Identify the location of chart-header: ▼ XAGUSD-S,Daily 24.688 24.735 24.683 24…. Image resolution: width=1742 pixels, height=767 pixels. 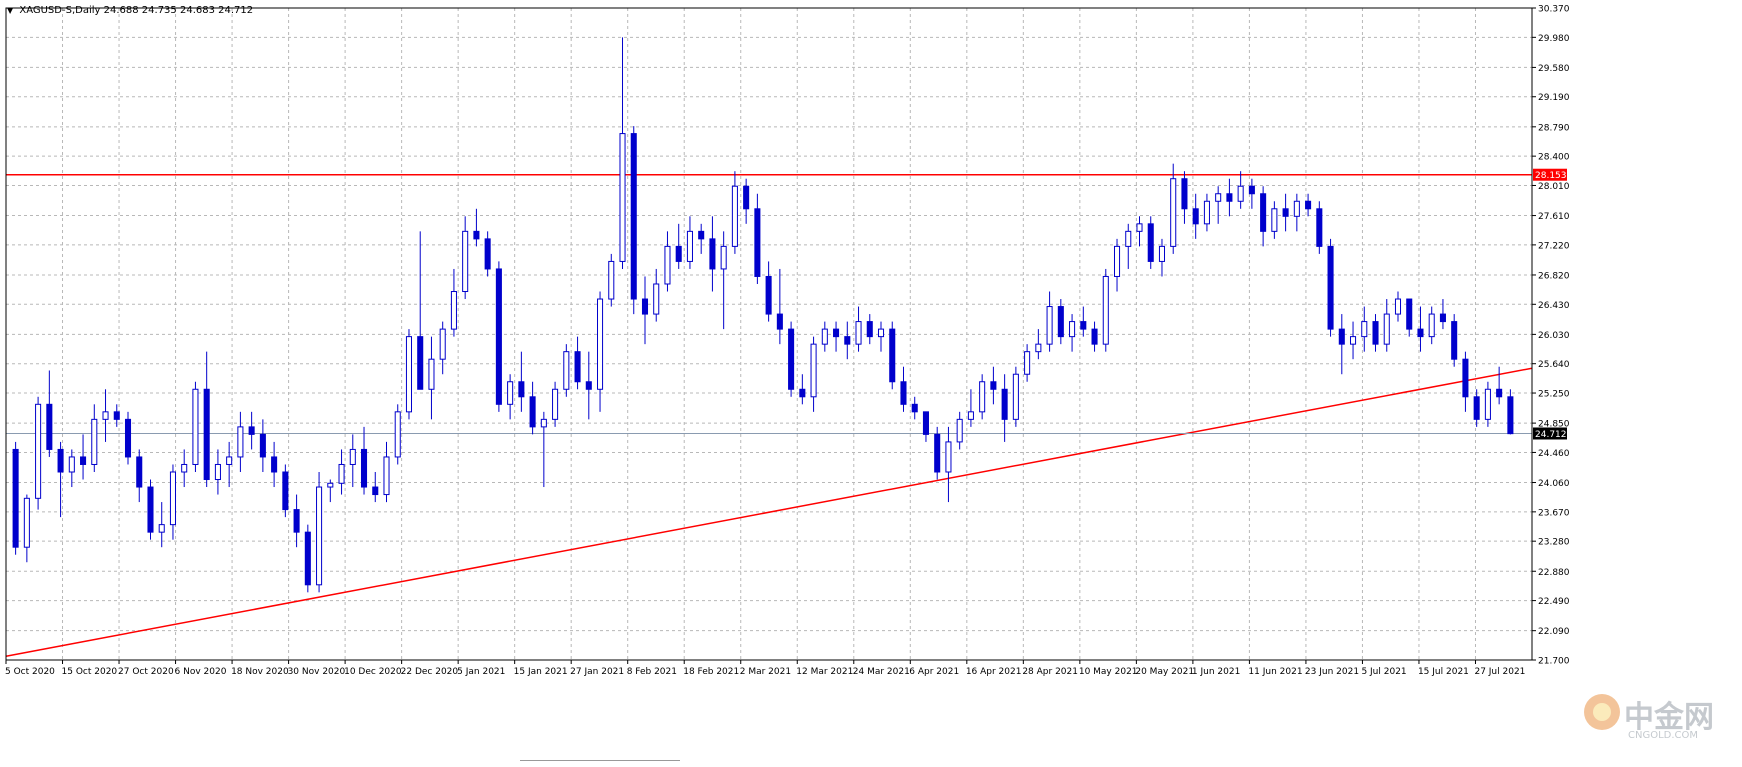
(130, 10).